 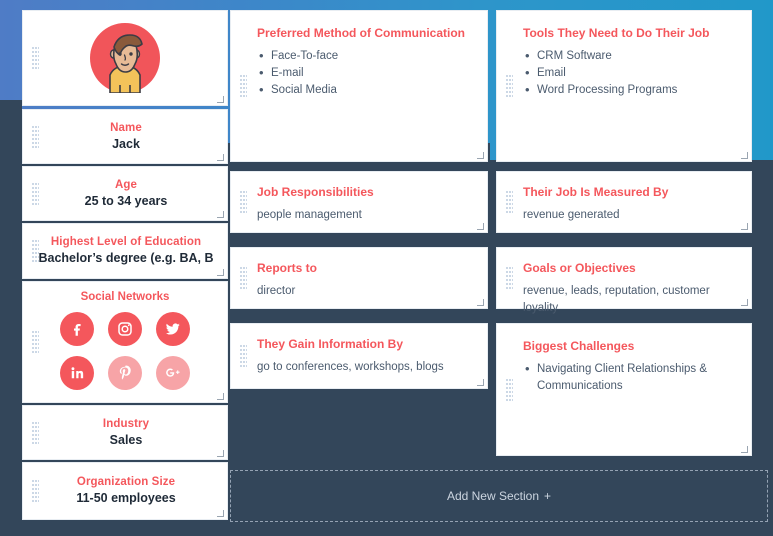 What do you see at coordinates (126, 242) in the screenshot?
I see `field-label: Highest Level of Education` at bounding box center [126, 242].